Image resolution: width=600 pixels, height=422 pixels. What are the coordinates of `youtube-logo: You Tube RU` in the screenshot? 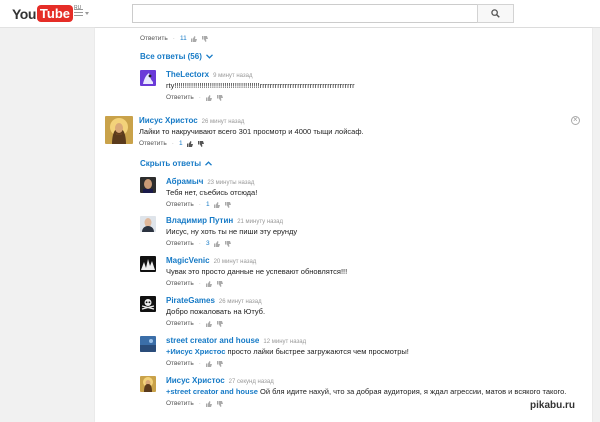 It's located at (46, 13).